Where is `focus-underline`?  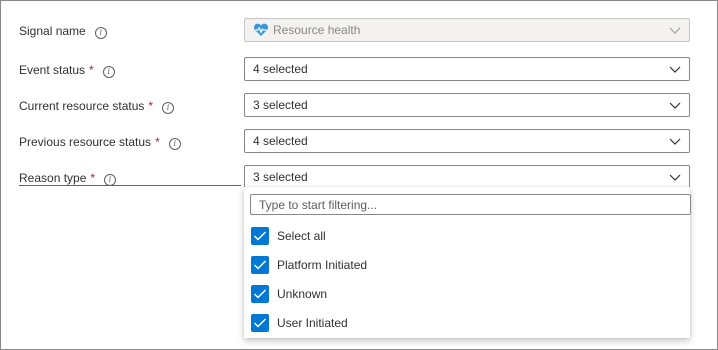 focus-underline is located at coordinates (130, 185).